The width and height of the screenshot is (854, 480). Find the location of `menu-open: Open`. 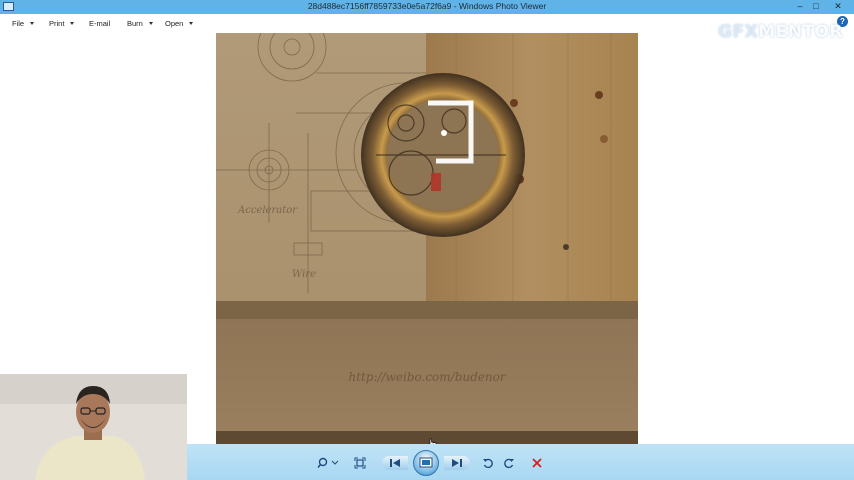

menu-open: Open is located at coordinates (179, 23).